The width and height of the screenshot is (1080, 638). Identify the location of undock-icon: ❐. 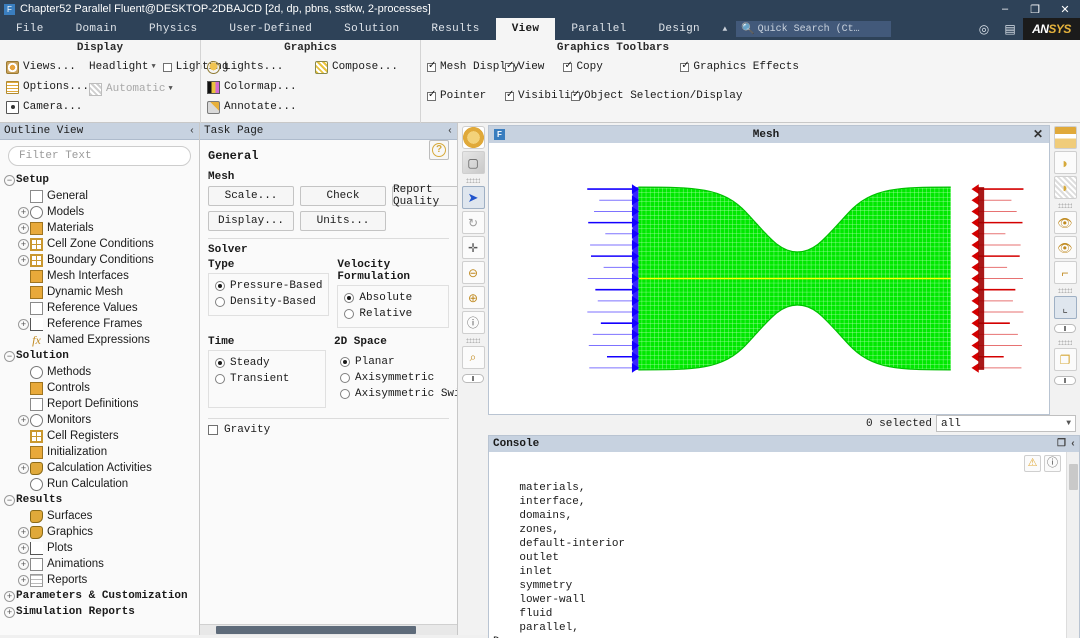
(1061, 444).